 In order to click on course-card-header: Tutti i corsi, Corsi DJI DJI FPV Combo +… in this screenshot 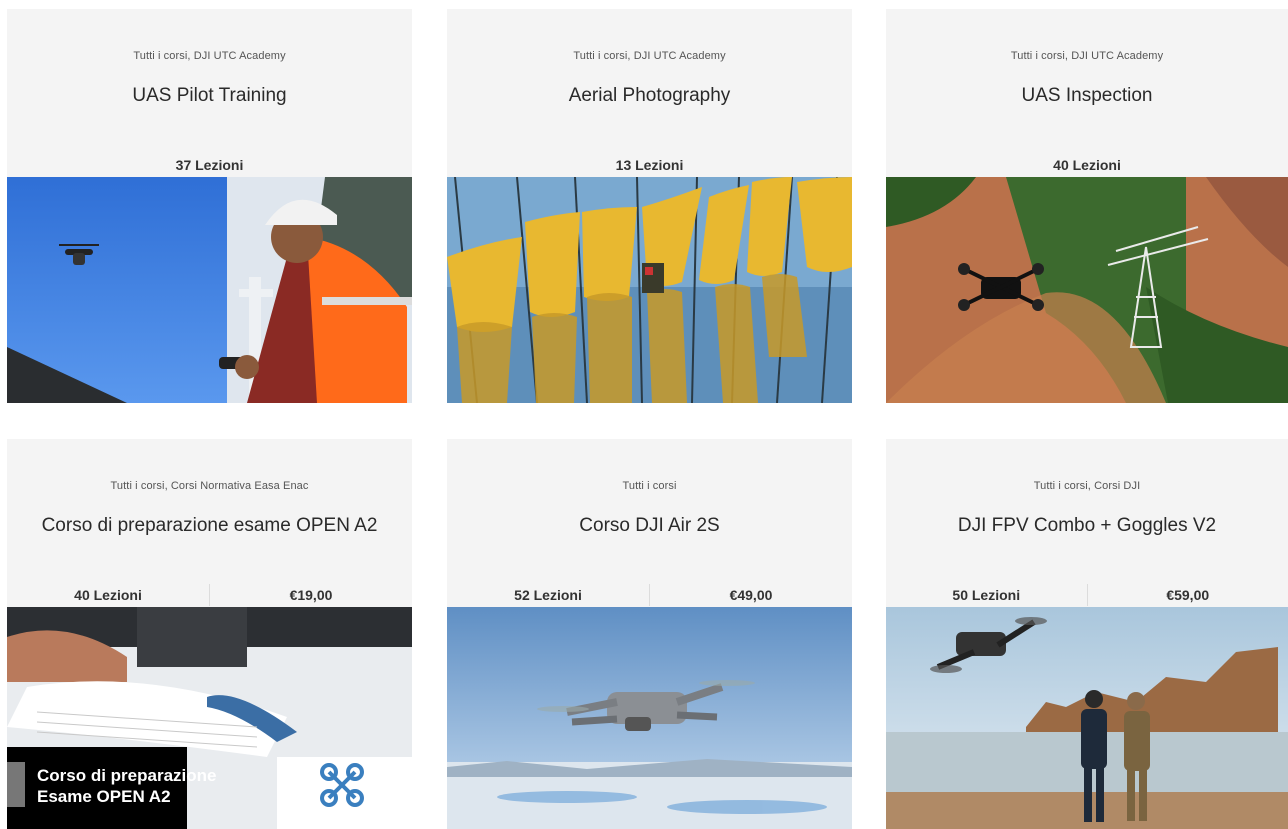, I will do `click(1087, 523)`.